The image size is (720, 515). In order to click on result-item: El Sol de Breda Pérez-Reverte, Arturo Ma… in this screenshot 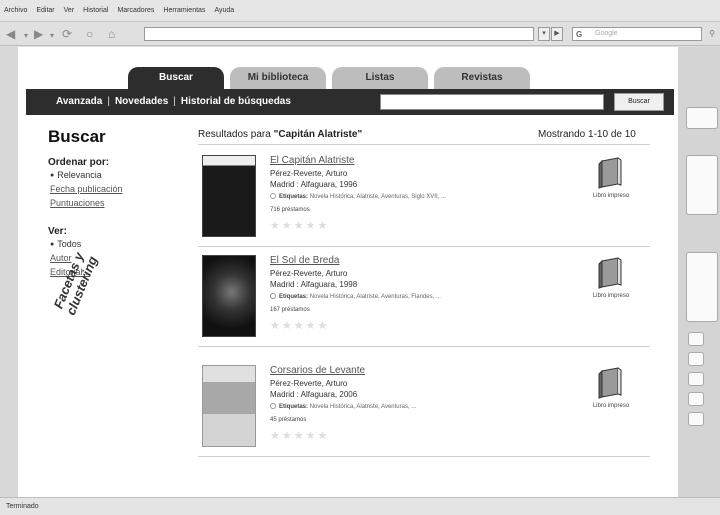, I will do `click(424, 297)`.